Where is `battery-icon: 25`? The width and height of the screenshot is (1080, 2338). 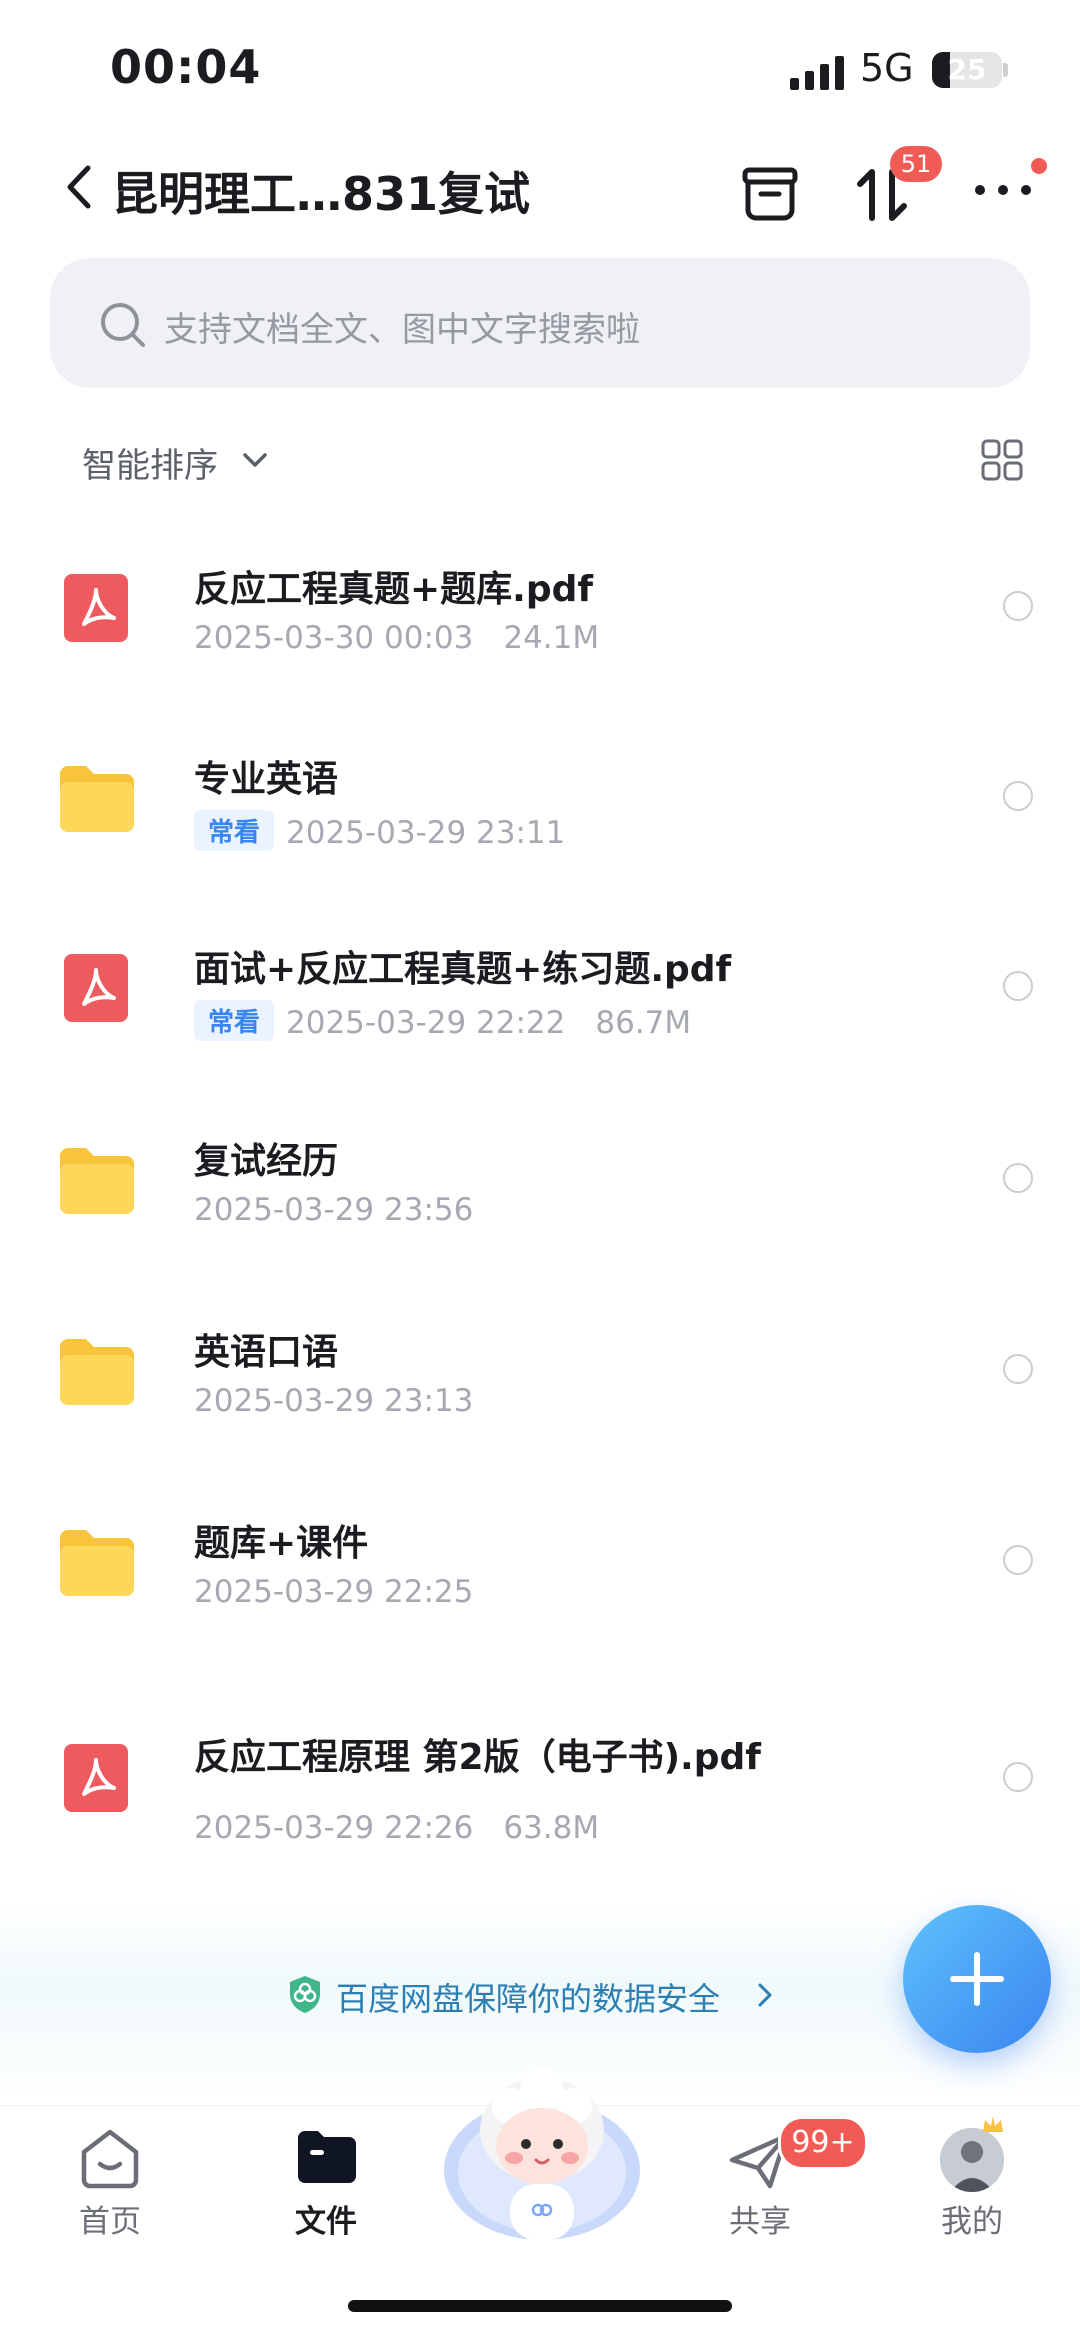
battery-icon: 25 is located at coordinates (967, 70).